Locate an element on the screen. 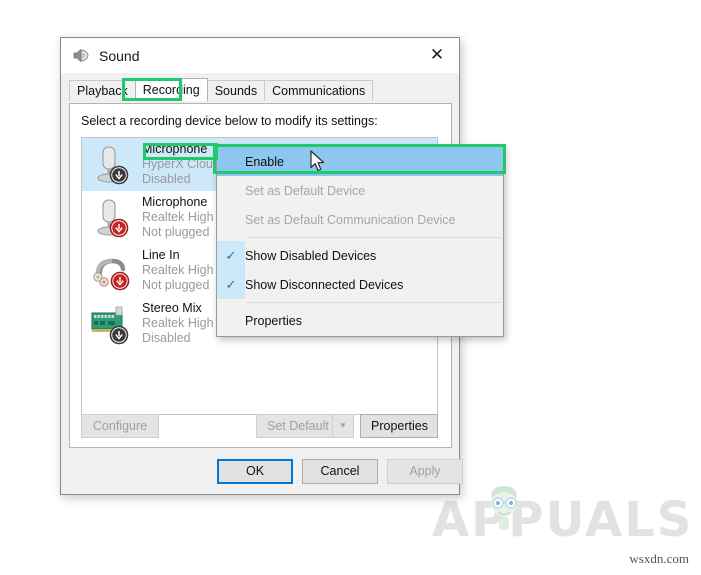 The height and width of the screenshot is (575, 701). apply-button: Apply is located at coordinates (425, 471).